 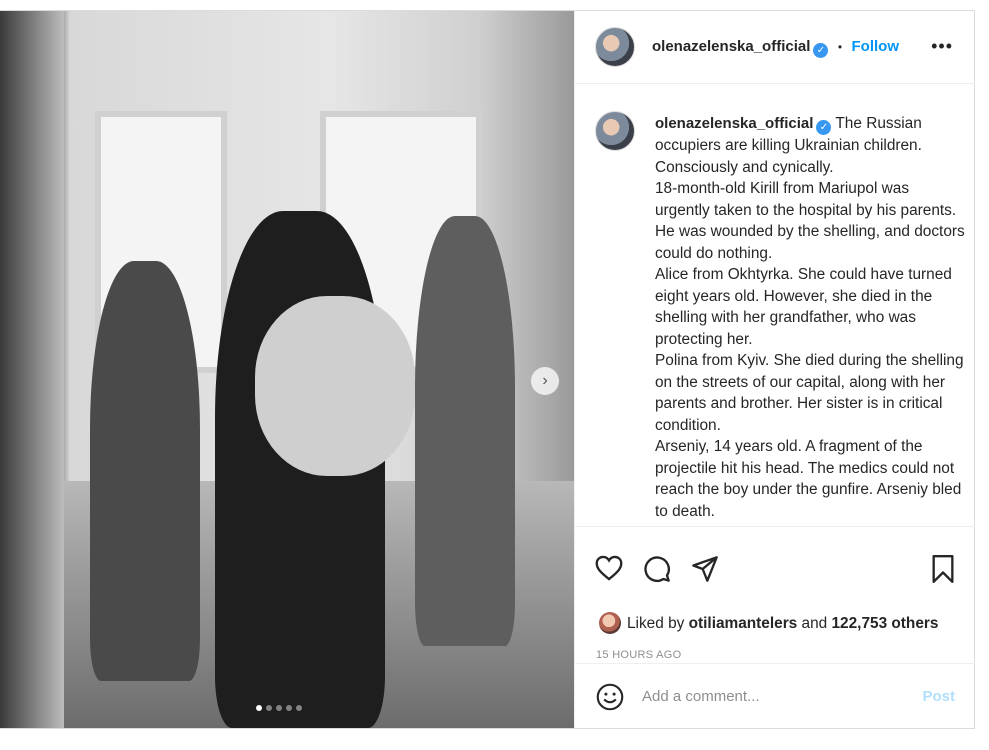 What do you see at coordinates (545, 381) in the screenshot?
I see `chevron-right-icon: ›` at bounding box center [545, 381].